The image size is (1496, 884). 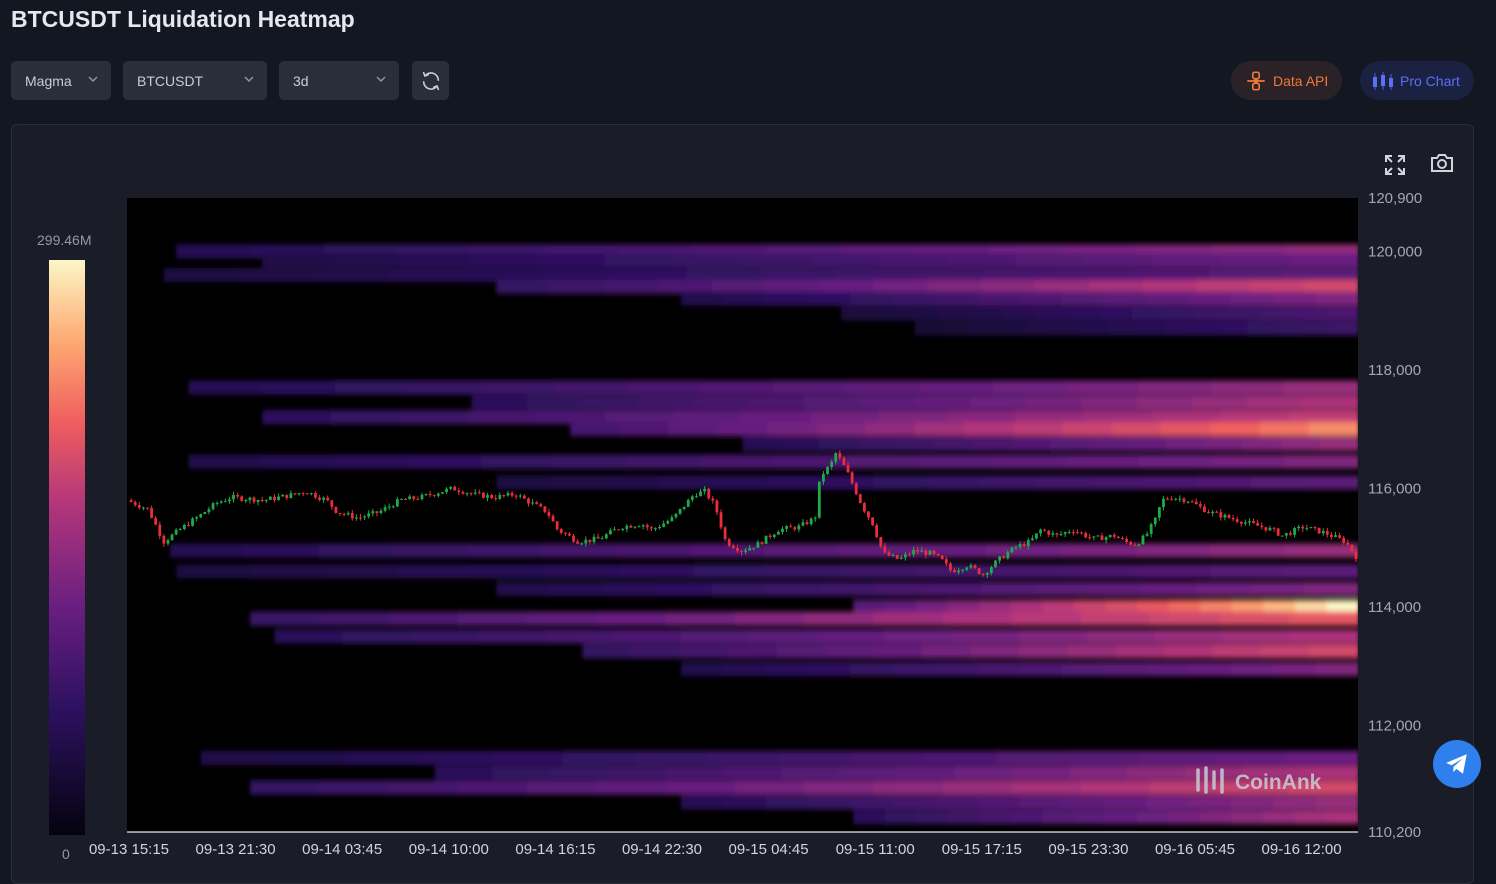 What do you see at coordinates (1278, 782) in the screenshot?
I see `watermark-label: CoinAnk` at bounding box center [1278, 782].